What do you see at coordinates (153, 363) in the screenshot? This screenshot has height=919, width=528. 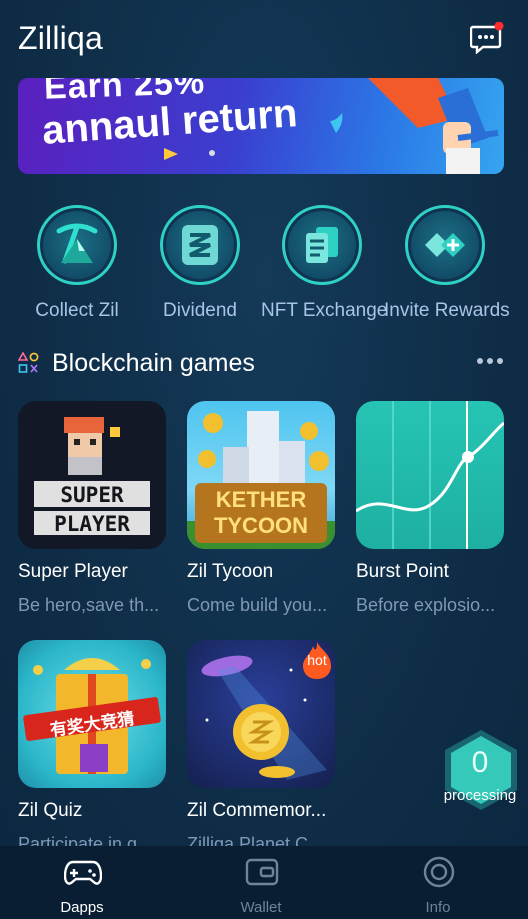 I see `section-title: Blockchain games` at bounding box center [153, 363].